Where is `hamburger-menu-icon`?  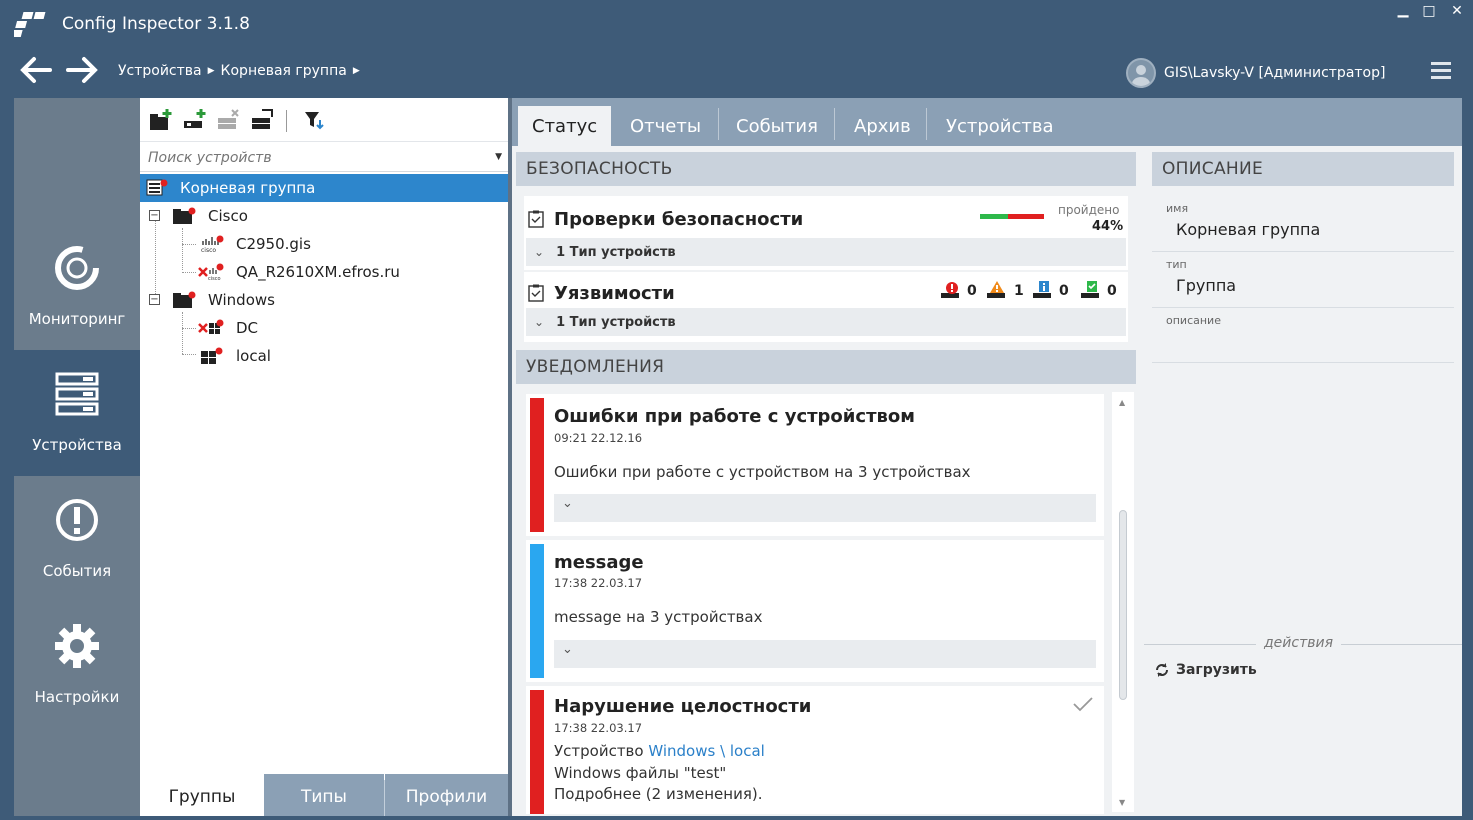
hamburger-menu-icon is located at coordinates (1441, 70).